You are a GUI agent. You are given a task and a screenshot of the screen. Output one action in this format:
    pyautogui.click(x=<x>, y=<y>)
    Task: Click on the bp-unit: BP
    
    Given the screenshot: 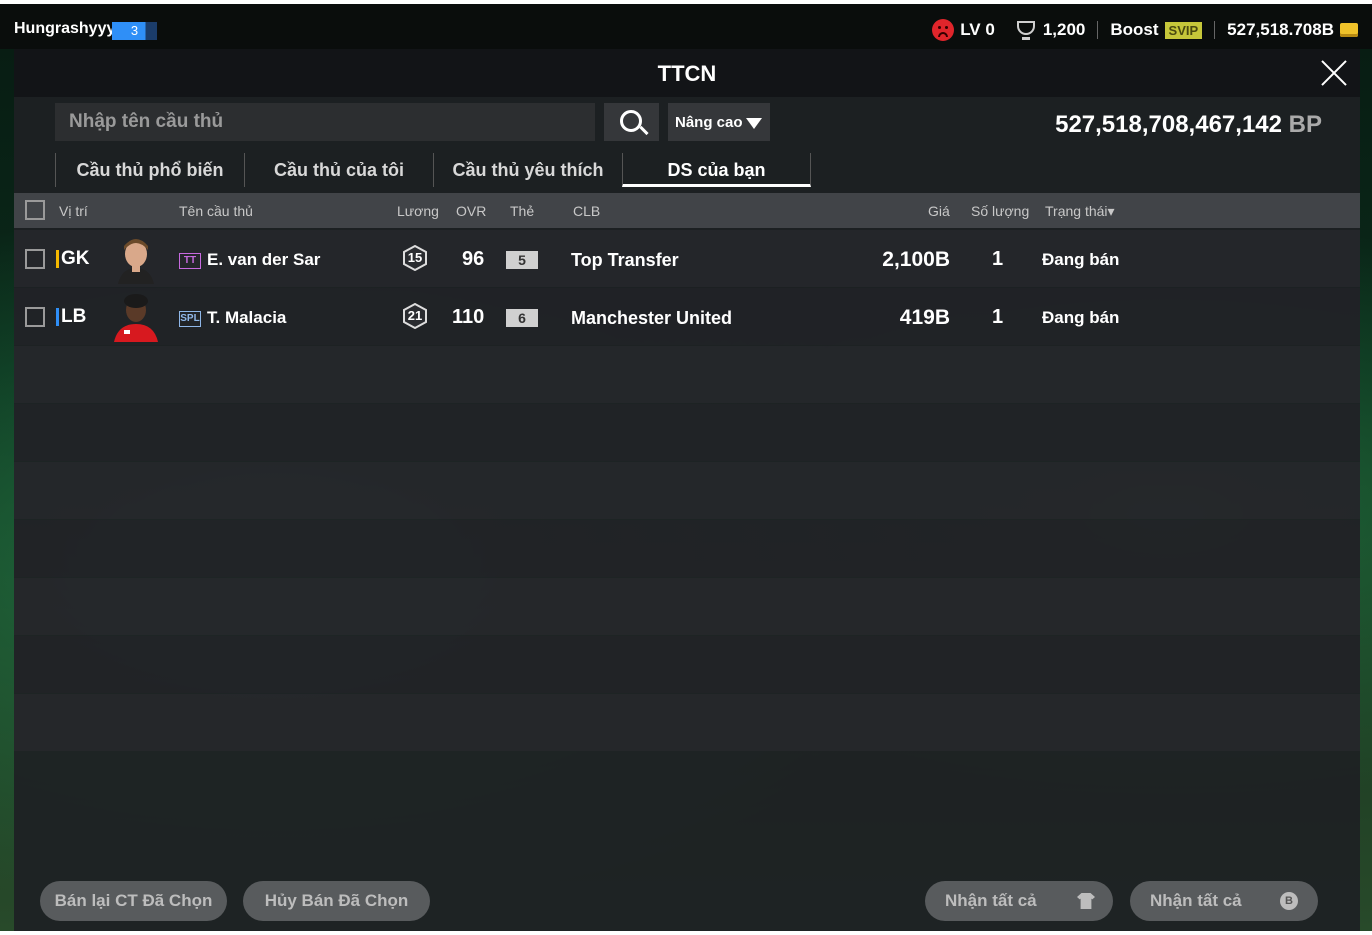 What is the action you would take?
    pyautogui.click(x=1305, y=124)
    